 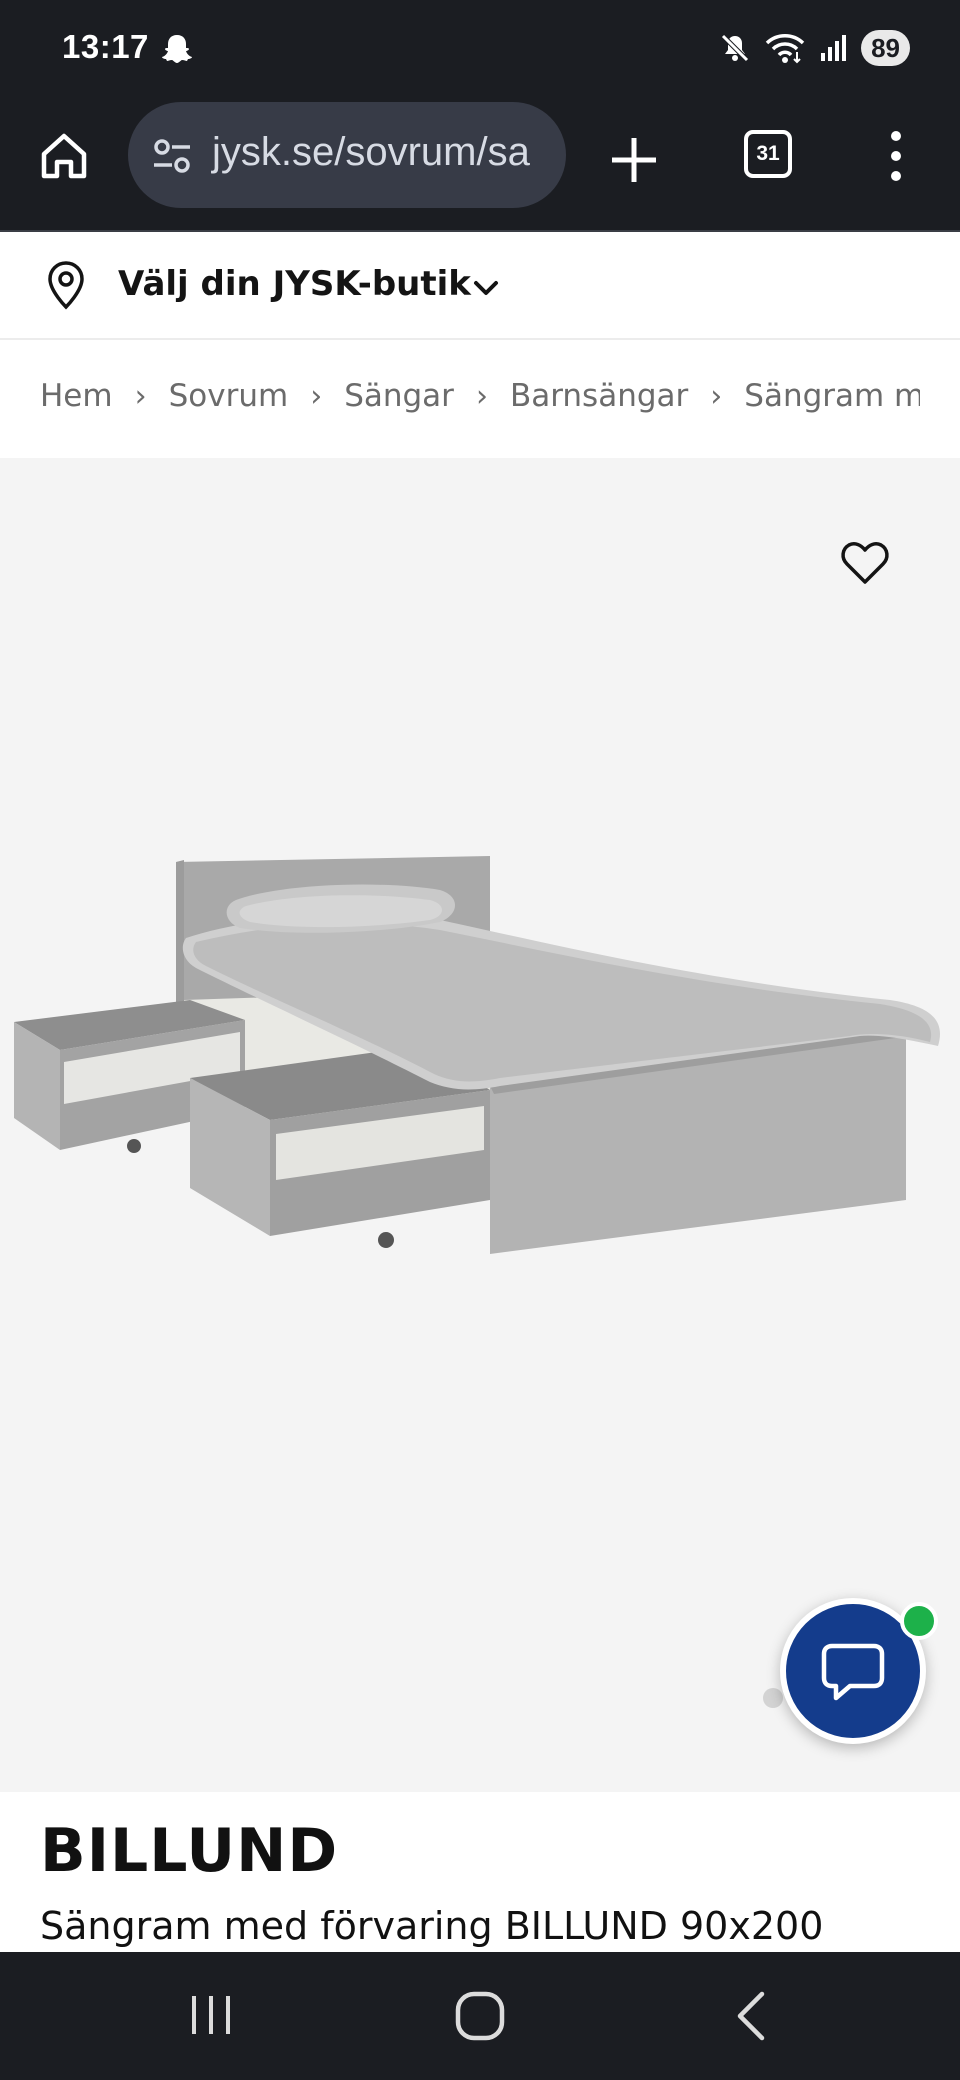 I want to click on home-icon, so click(x=64, y=156).